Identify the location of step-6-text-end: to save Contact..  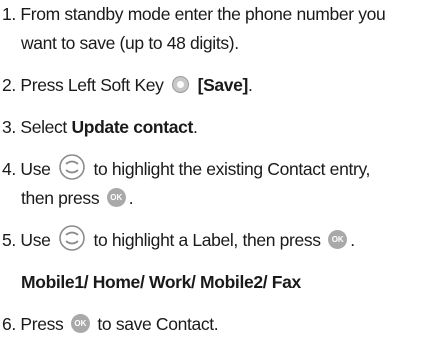
(158, 324).